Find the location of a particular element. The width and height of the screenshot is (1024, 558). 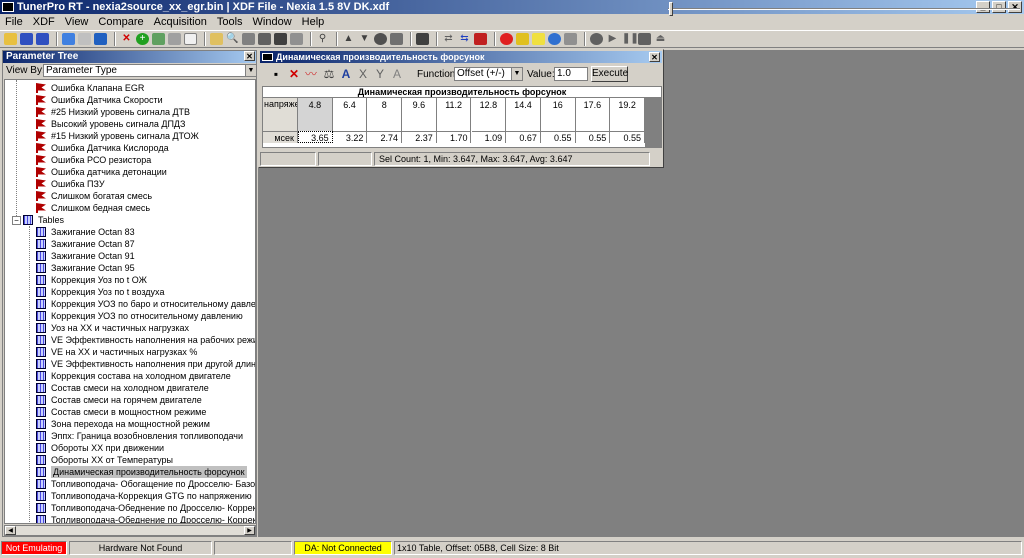

menu-compare: Compare is located at coordinates (120, 22).